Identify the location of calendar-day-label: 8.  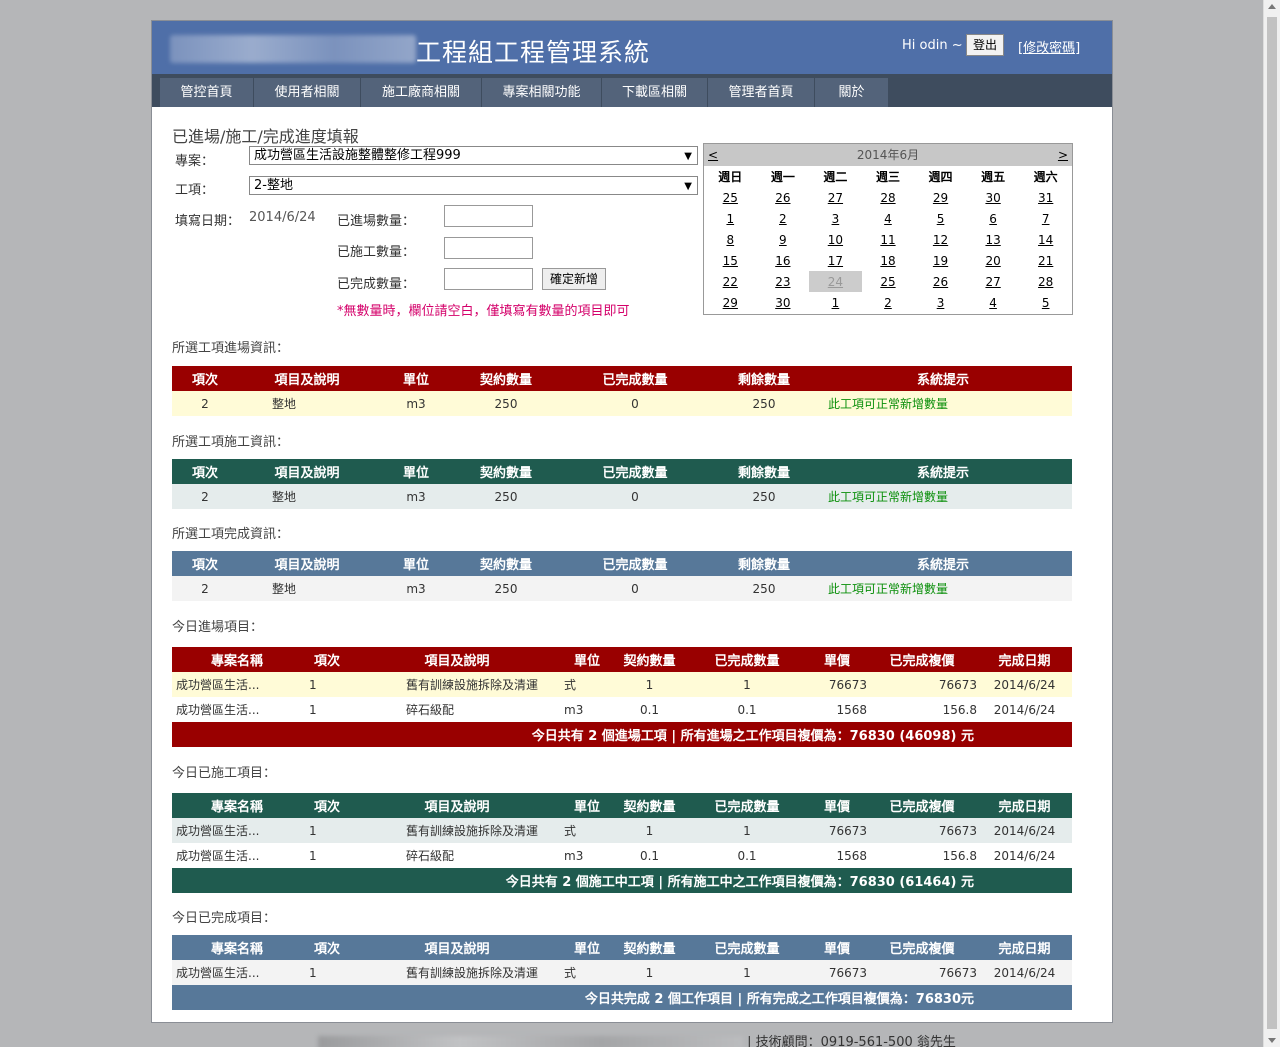
(730, 239).